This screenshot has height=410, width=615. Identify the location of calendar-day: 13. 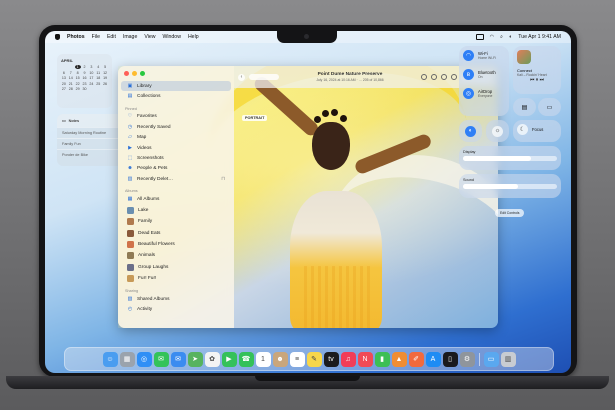
(64, 78).